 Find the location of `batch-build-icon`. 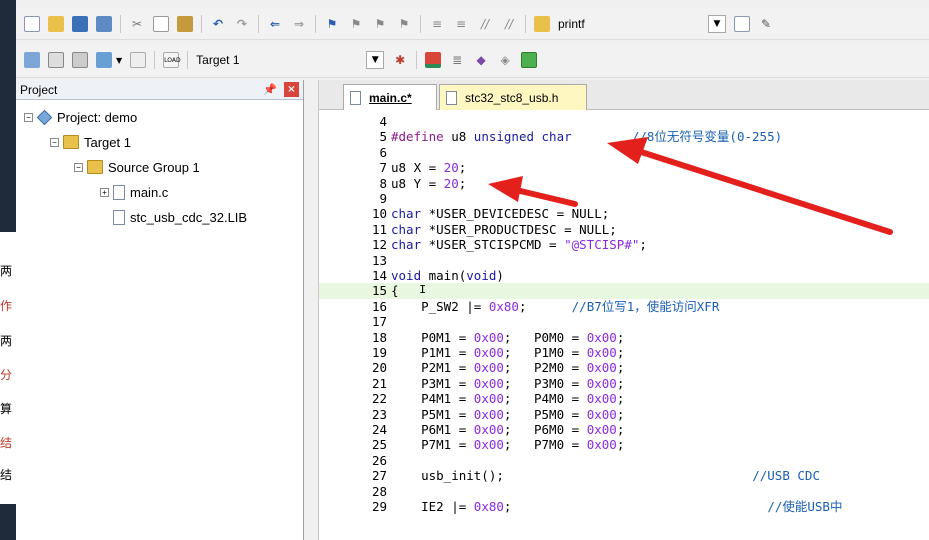

batch-build-icon is located at coordinates (104, 60).